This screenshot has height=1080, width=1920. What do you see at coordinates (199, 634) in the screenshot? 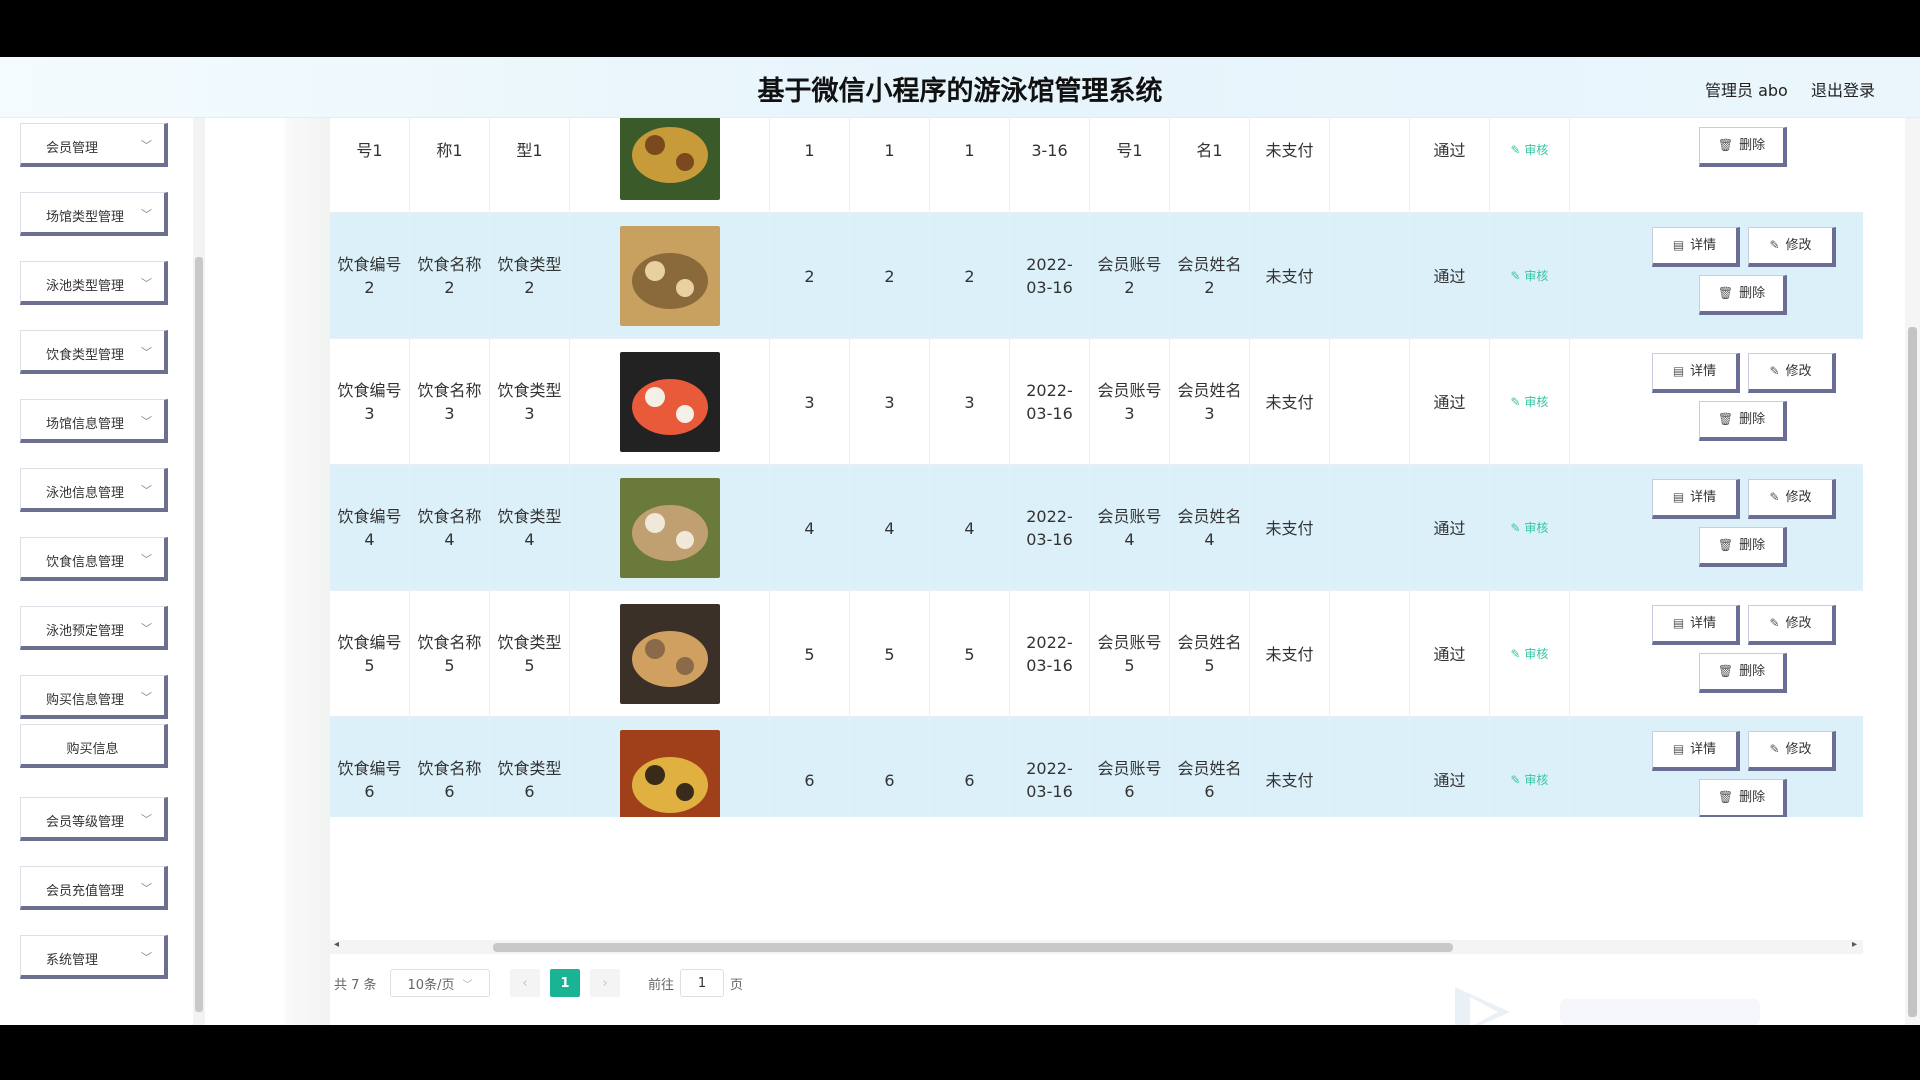
I see `sidebar-scrollbar-thumb` at bounding box center [199, 634].